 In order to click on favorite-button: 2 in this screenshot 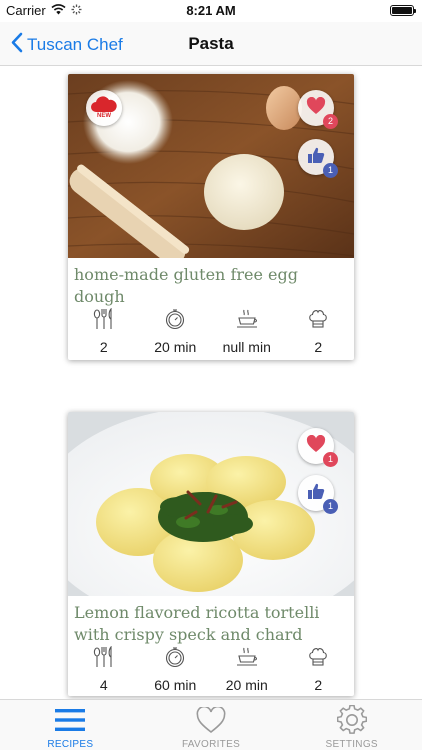, I will do `click(318, 109)`.